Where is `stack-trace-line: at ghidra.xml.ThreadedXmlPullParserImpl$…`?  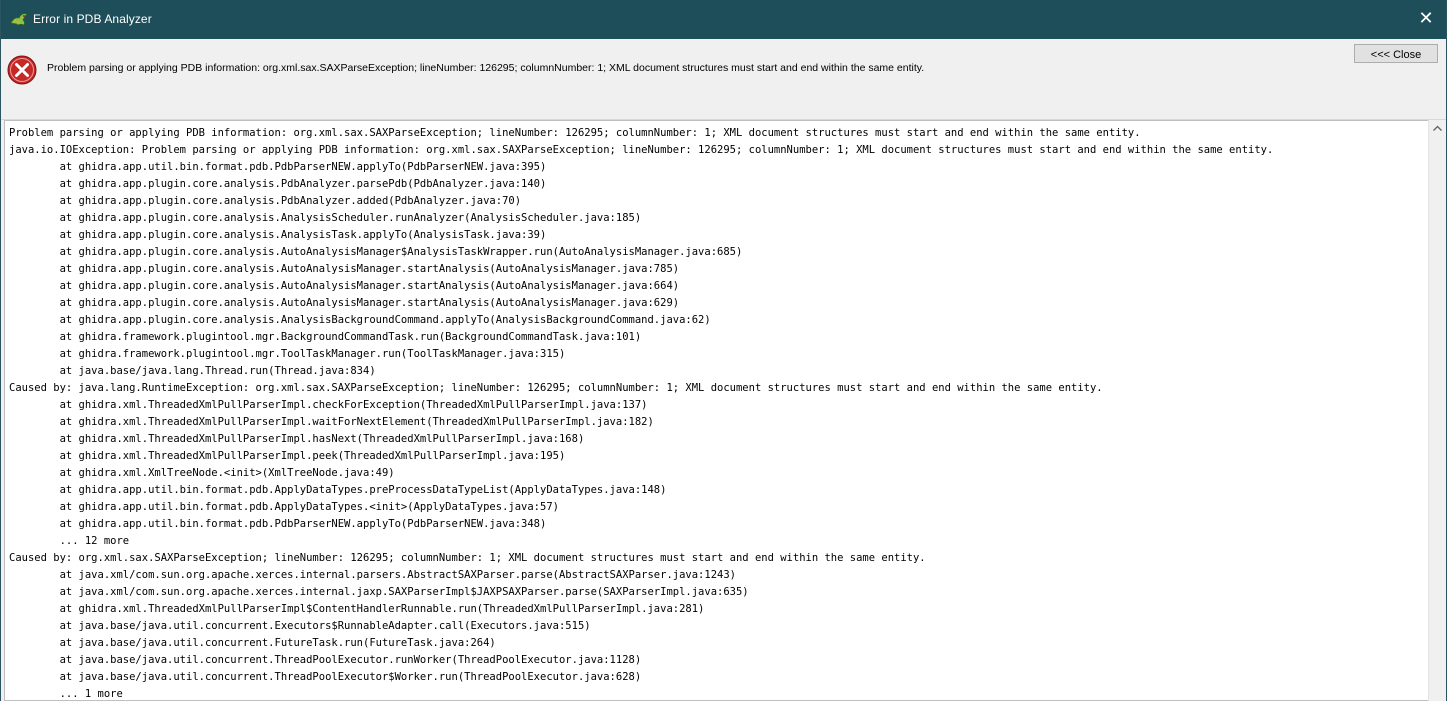 stack-trace-line: at ghidra.xml.ThreadedXmlPullParserImpl$… is located at coordinates (357, 609).